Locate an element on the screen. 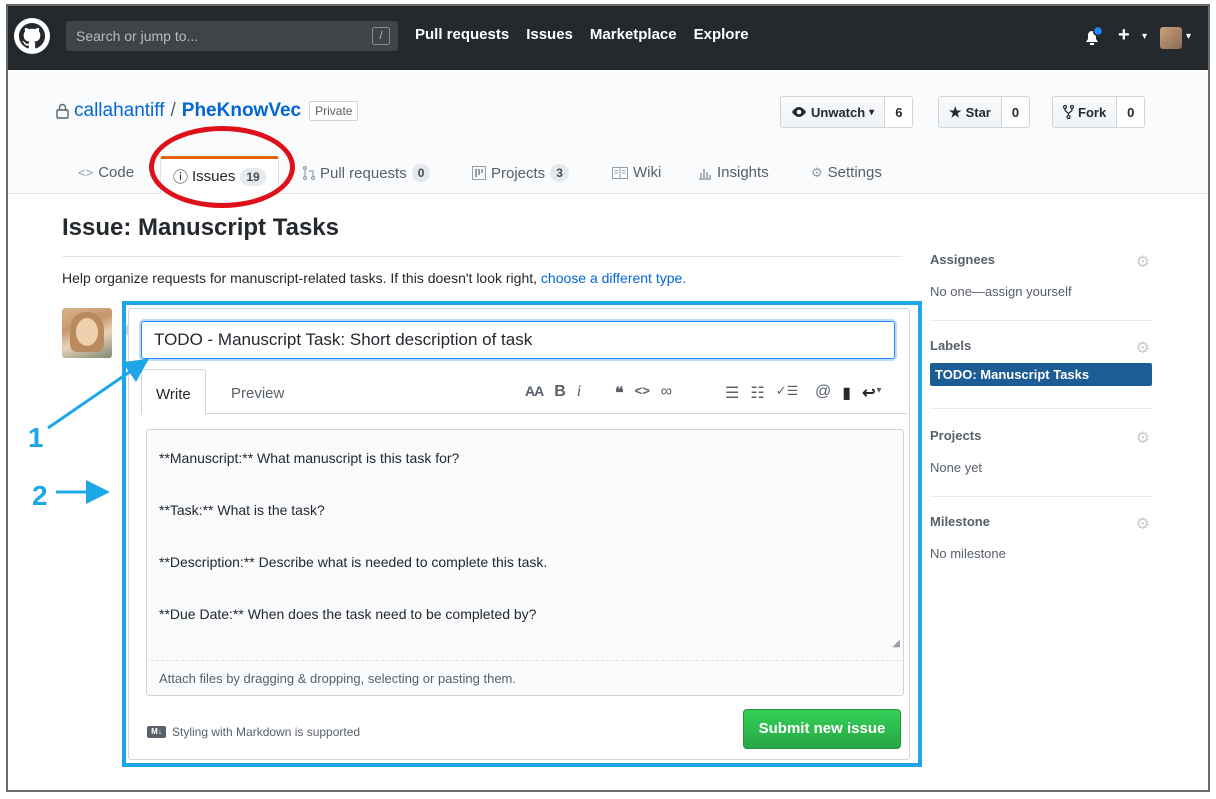 Image resolution: width=1216 pixels, height=799 pixels. arrow-1-line is located at coordinates (98, 394).